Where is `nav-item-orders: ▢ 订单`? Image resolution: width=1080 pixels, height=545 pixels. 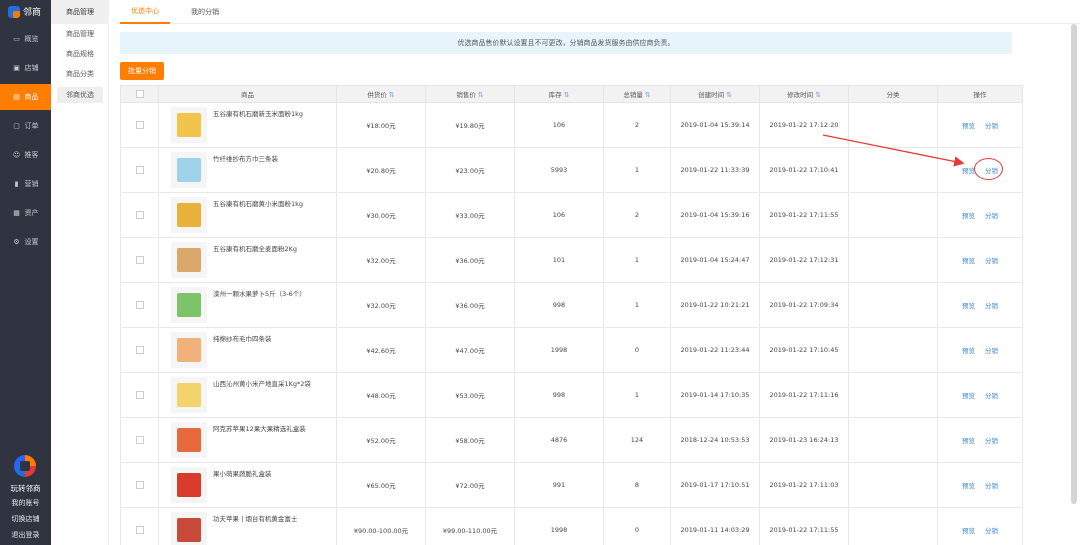 nav-item-orders: ▢ 订单 is located at coordinates (25, 126).